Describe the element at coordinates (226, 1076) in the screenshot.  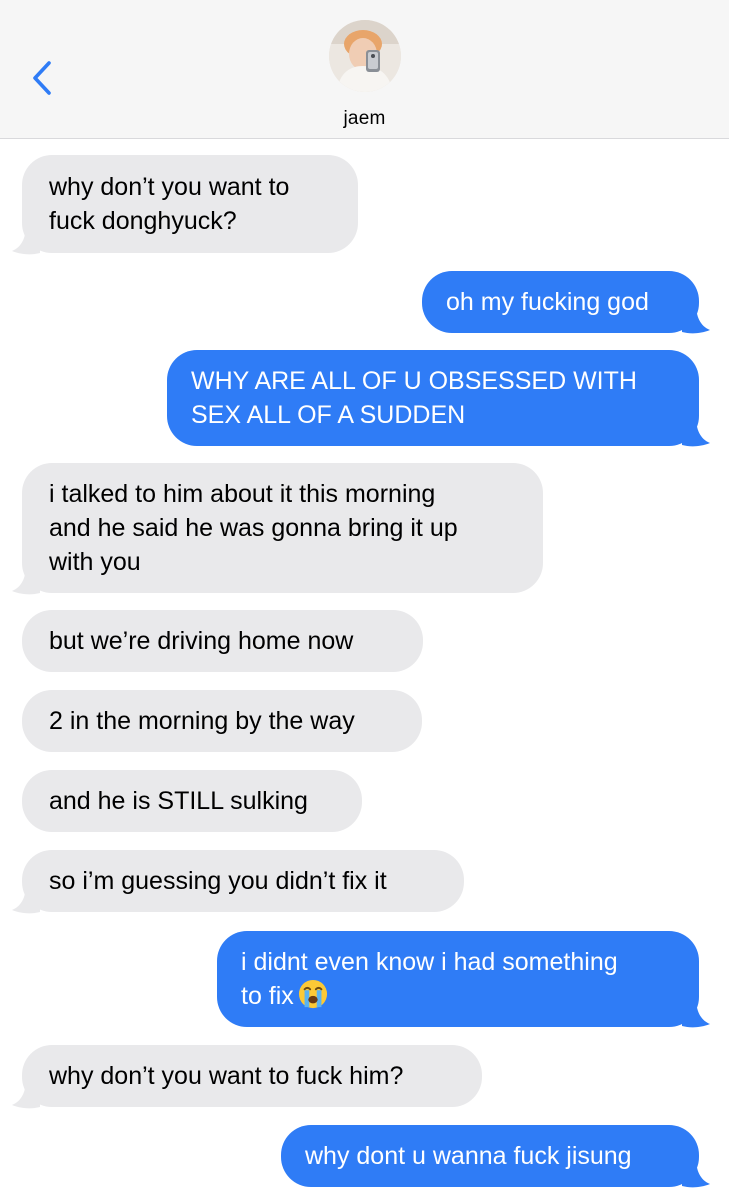
I see `message-text: why don’t you want to fuck him?` at that location.